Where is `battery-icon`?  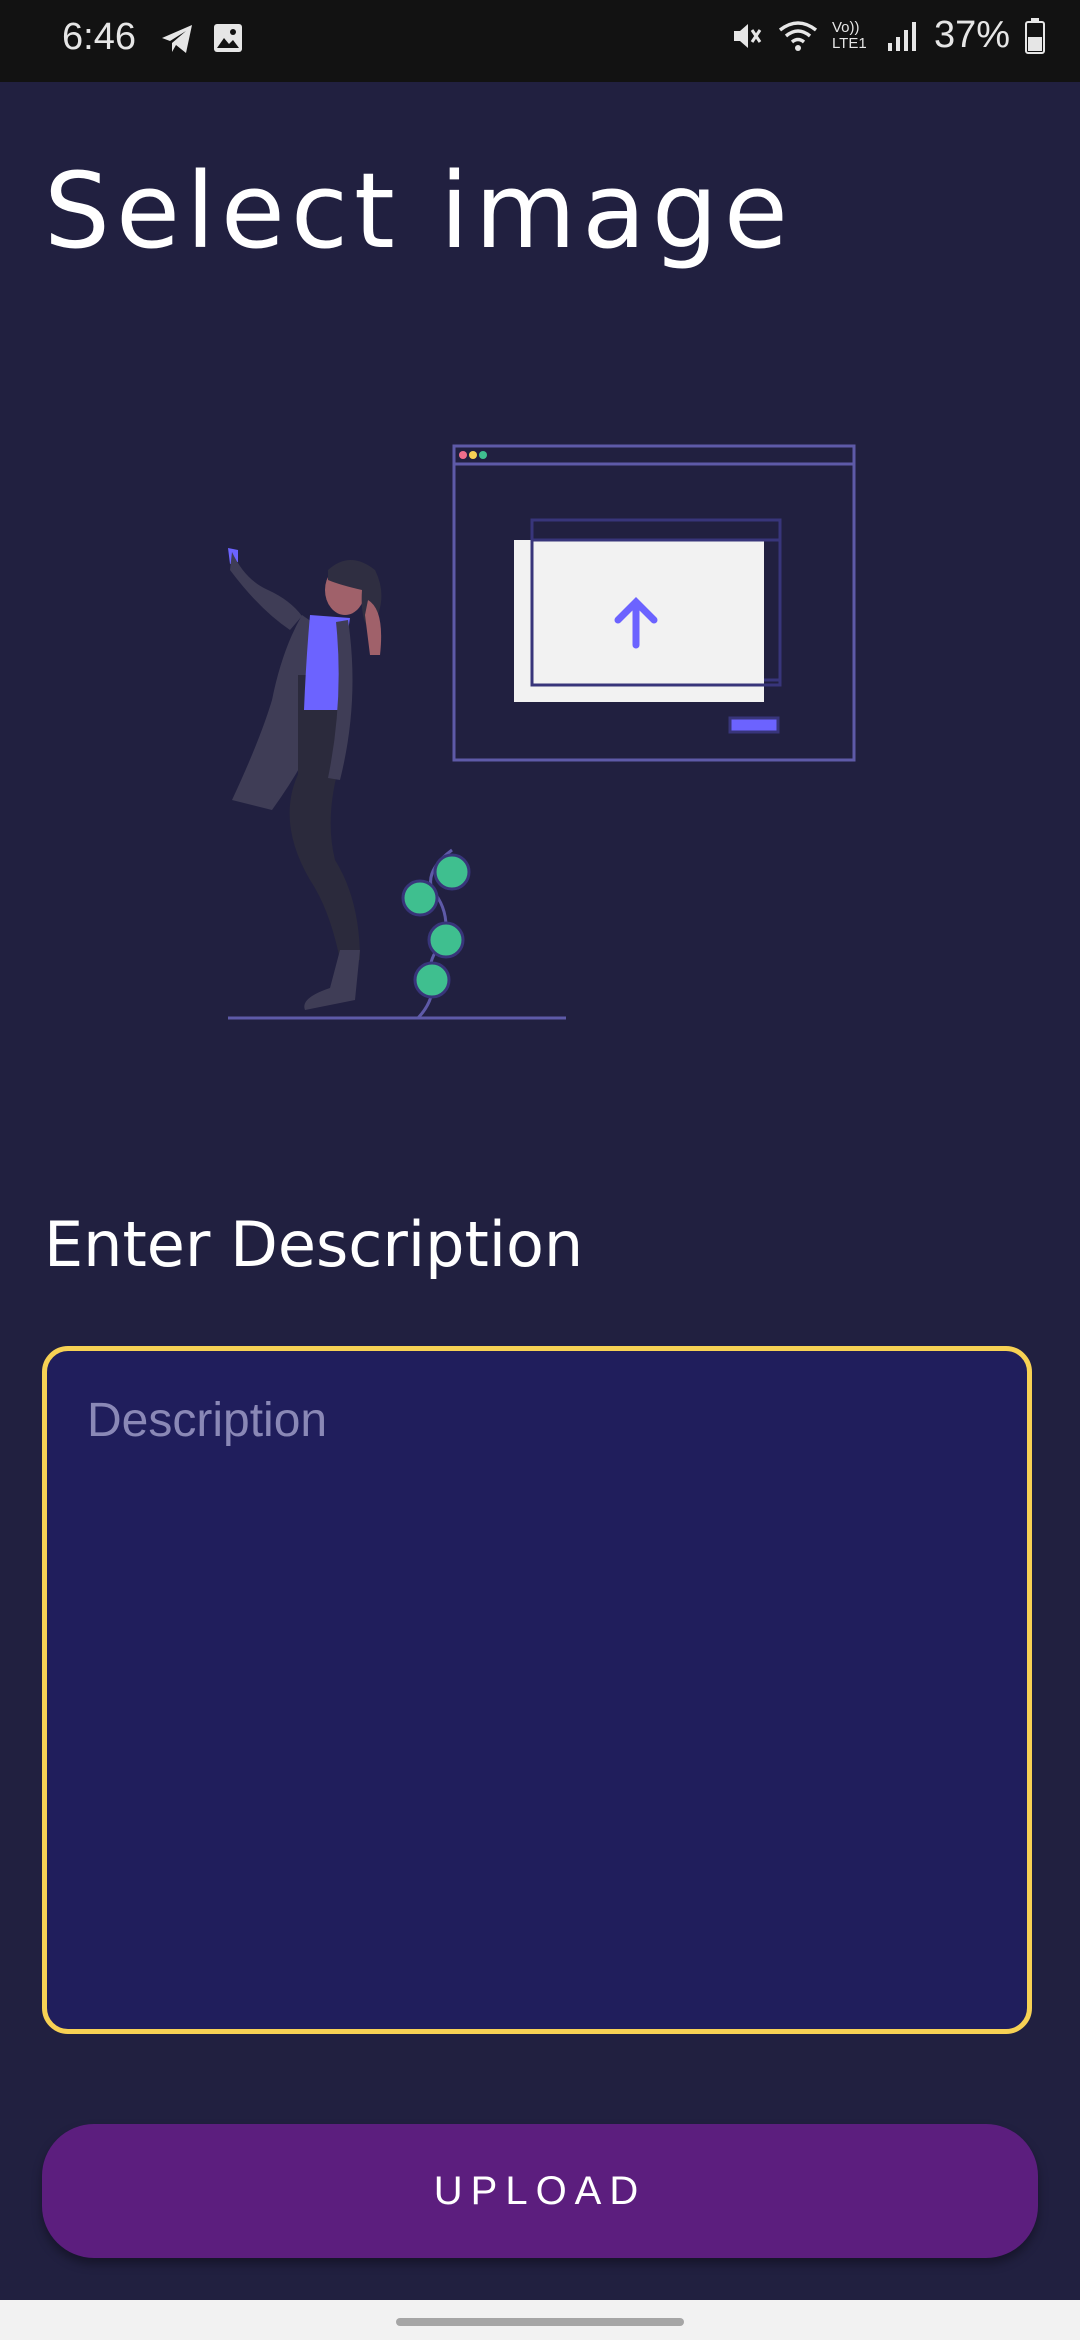
battery-icon is located at coordinates (1035, 35).